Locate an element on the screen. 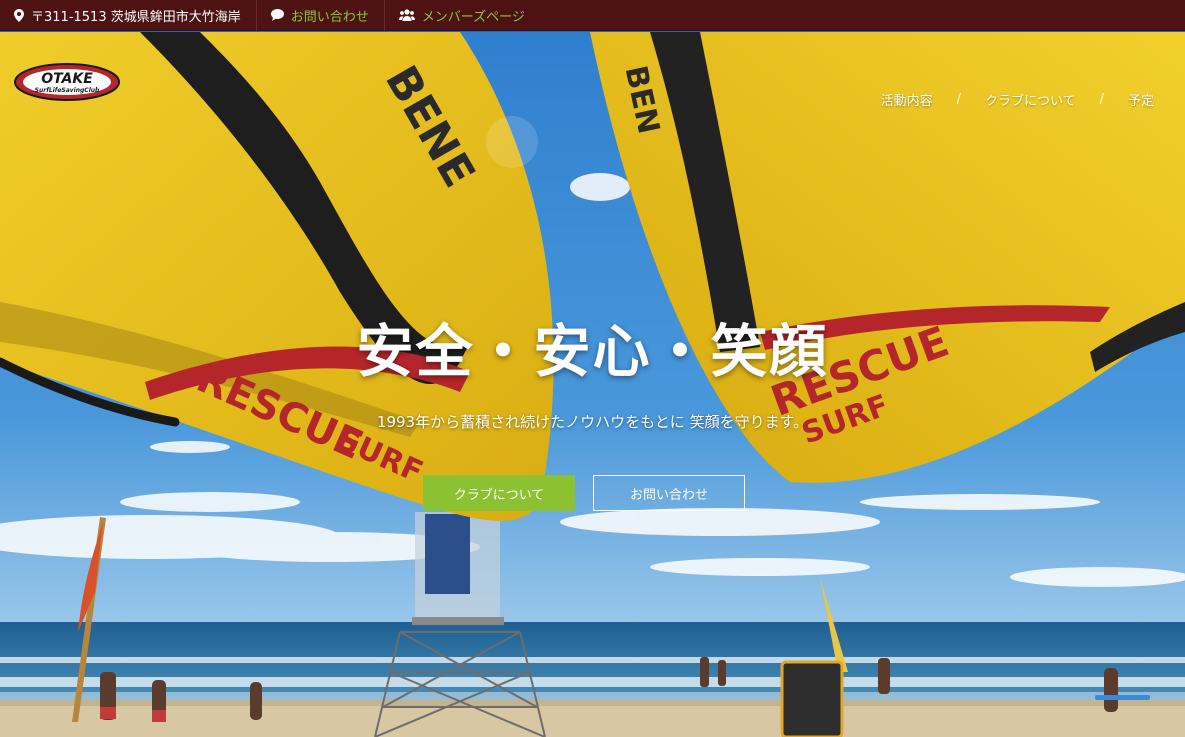 Image resolution: width=1185 pixels, height=737 pixels. nav-item-schedule: 予定 is located at coordinates (1141, 99).